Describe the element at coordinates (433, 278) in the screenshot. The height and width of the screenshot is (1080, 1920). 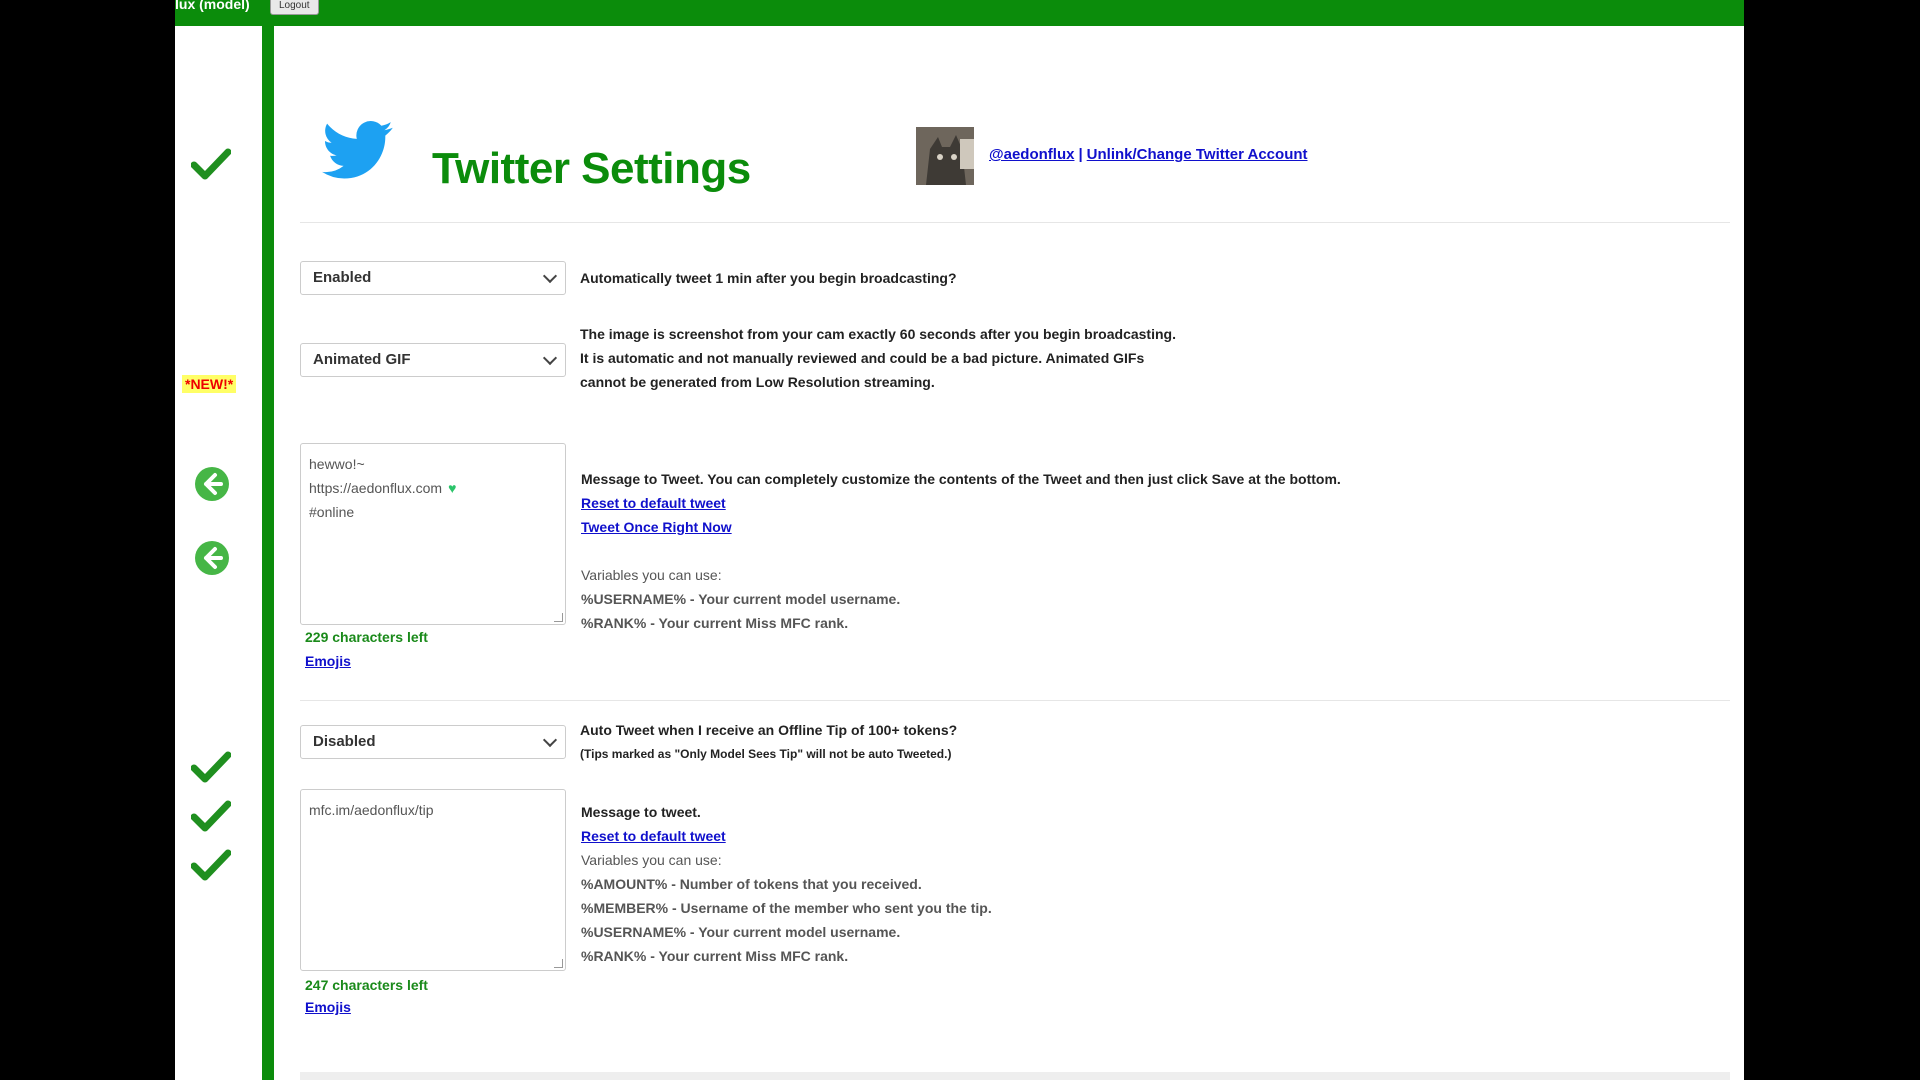
I see `auto-tweet-select: Enabled` at that location.